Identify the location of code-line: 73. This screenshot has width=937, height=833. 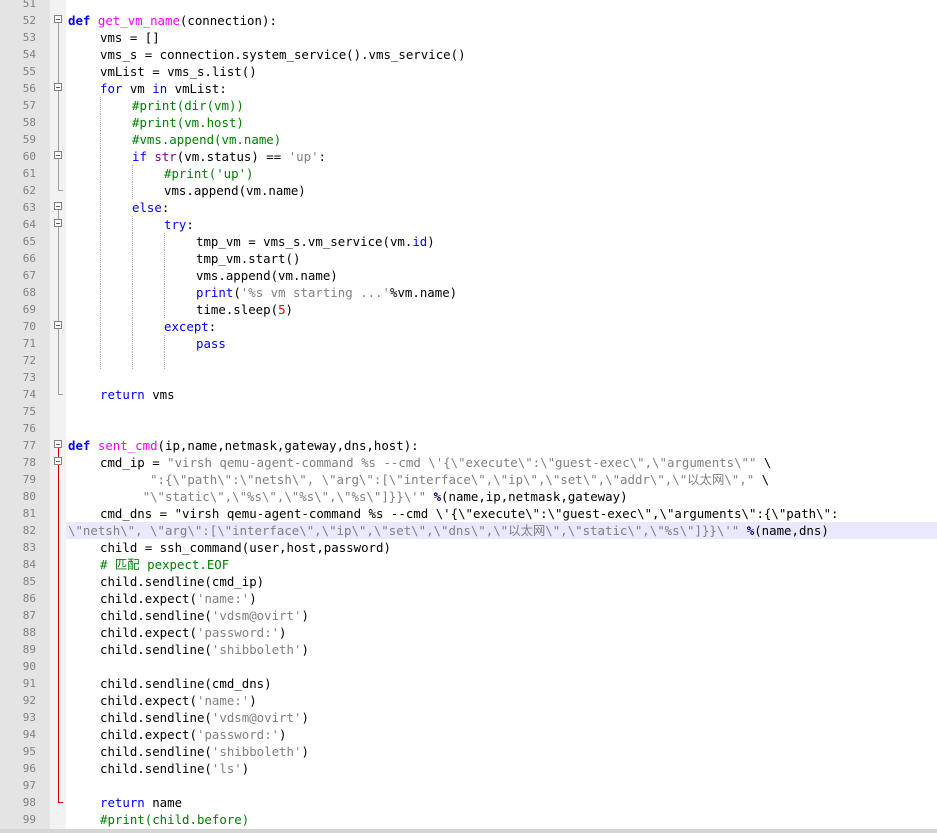
(468, 377).